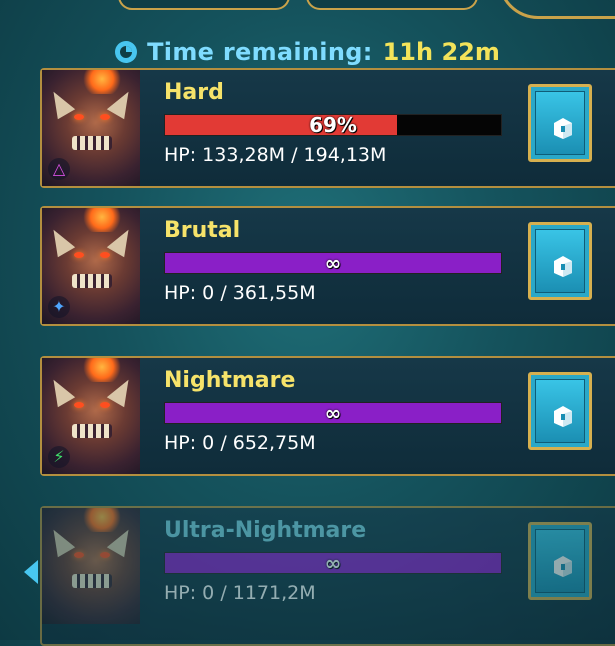  What do you see at coordinates (260, 52) in the screenshot?
I see `time-remaining-label: Time remaining:` at bounding box center [260, 52].